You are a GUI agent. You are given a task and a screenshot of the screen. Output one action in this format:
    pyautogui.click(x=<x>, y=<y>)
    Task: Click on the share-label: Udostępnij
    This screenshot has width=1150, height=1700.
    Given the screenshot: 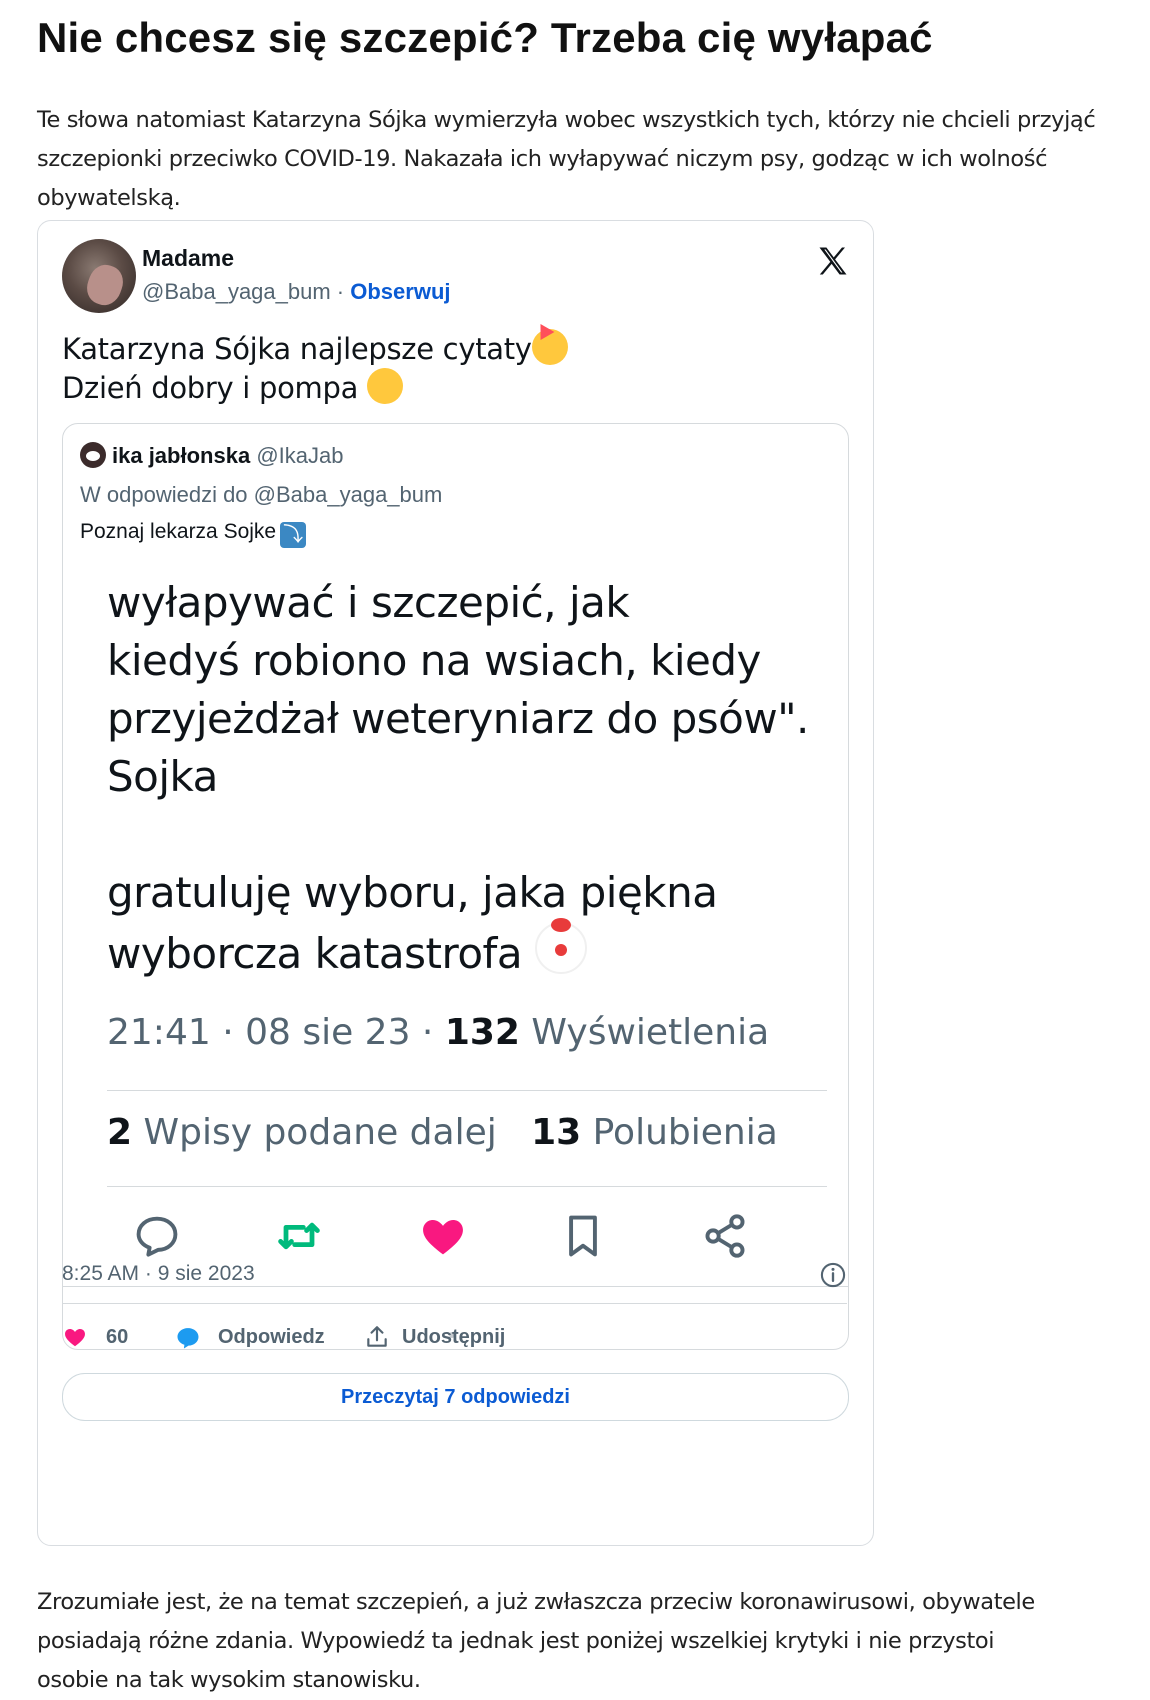 What is the action you would take?
    pyautogui.click(x=454, y=1337)
    